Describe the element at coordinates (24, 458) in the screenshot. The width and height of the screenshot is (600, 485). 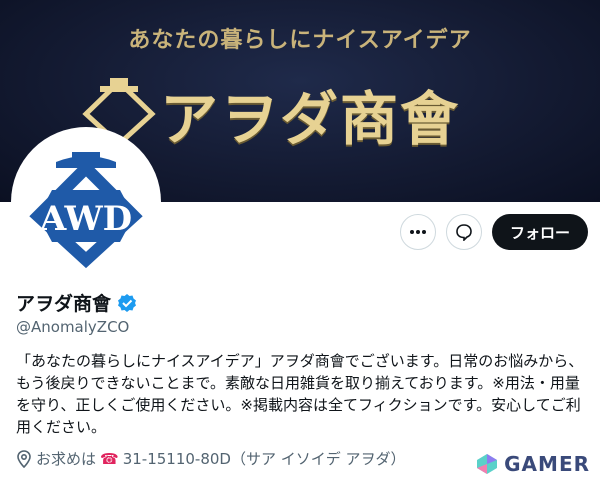
I see `location-pin-icon` at that location.